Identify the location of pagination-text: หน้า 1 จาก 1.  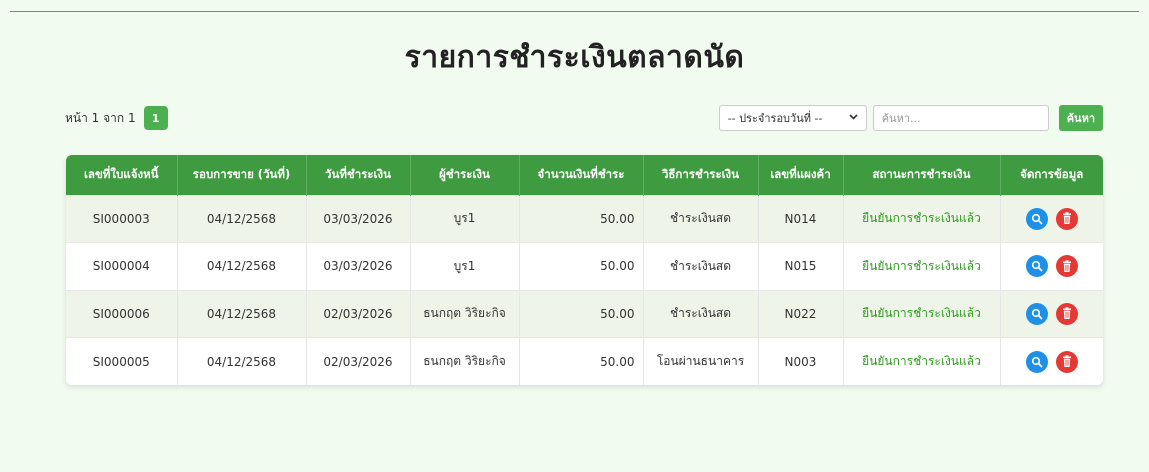
(100, 117).